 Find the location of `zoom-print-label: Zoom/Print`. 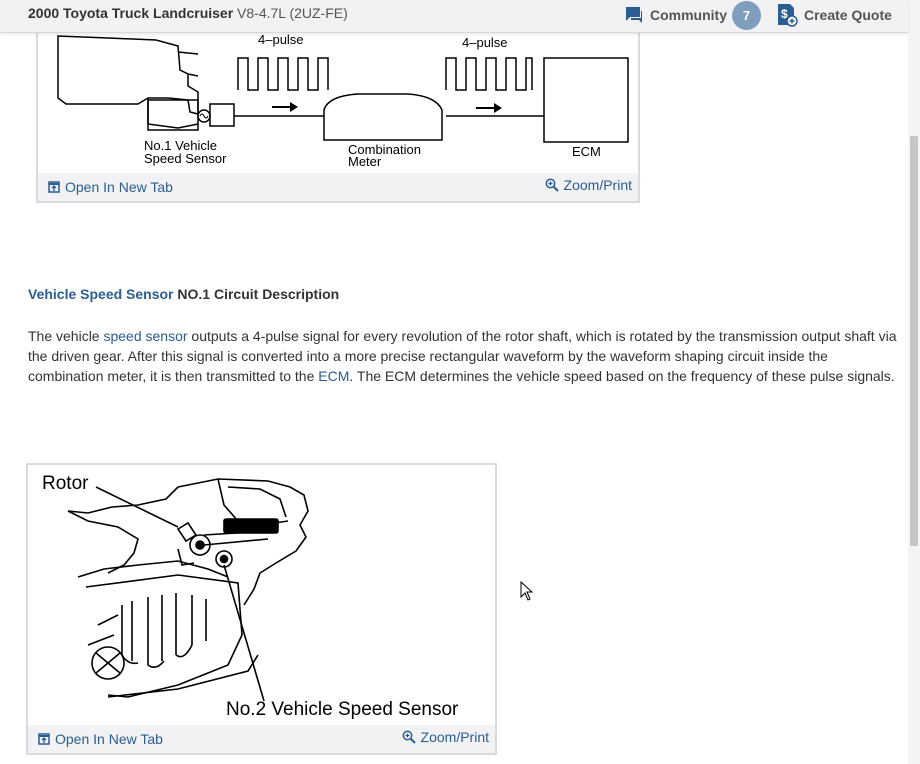

zoom-print-label: Zoom/Print is located at coordinates (597, 185).